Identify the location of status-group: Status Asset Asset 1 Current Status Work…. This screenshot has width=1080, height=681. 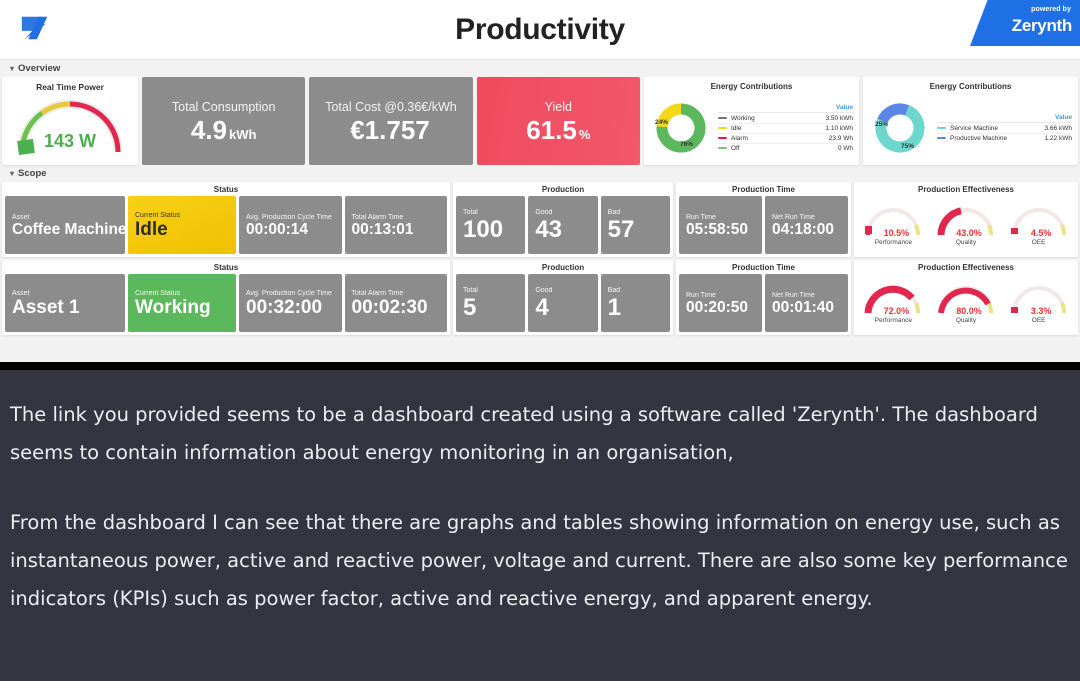
(226, 297).